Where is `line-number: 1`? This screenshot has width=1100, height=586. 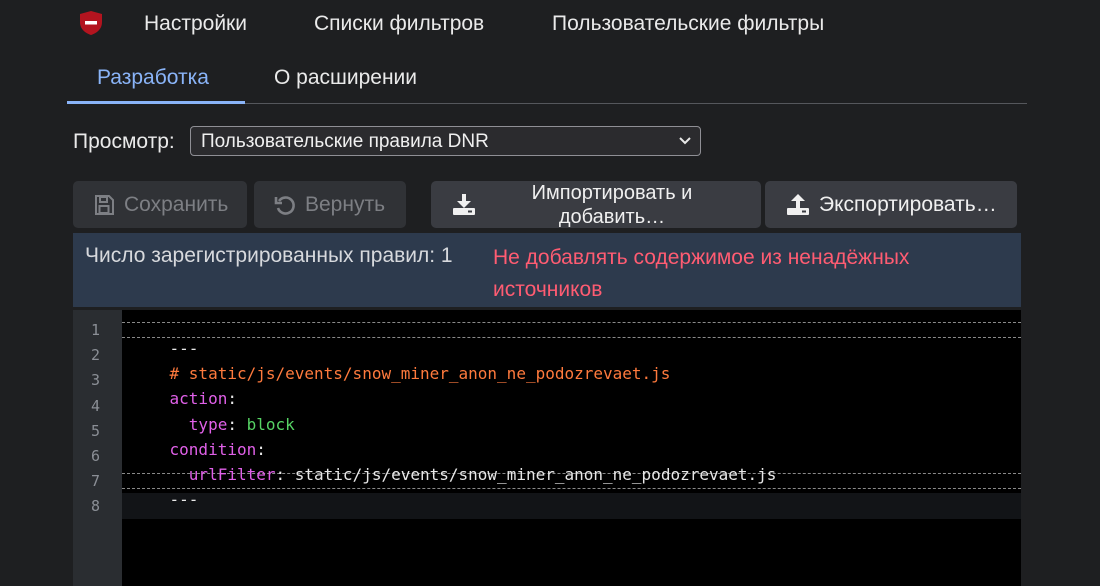
line-number: 1 is located at coordinates (95, 330).